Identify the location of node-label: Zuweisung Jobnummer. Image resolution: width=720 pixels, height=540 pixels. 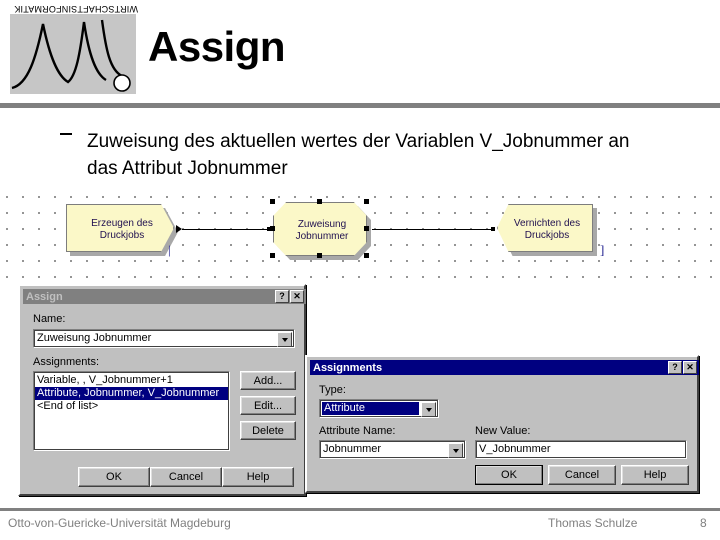
(322, 231).